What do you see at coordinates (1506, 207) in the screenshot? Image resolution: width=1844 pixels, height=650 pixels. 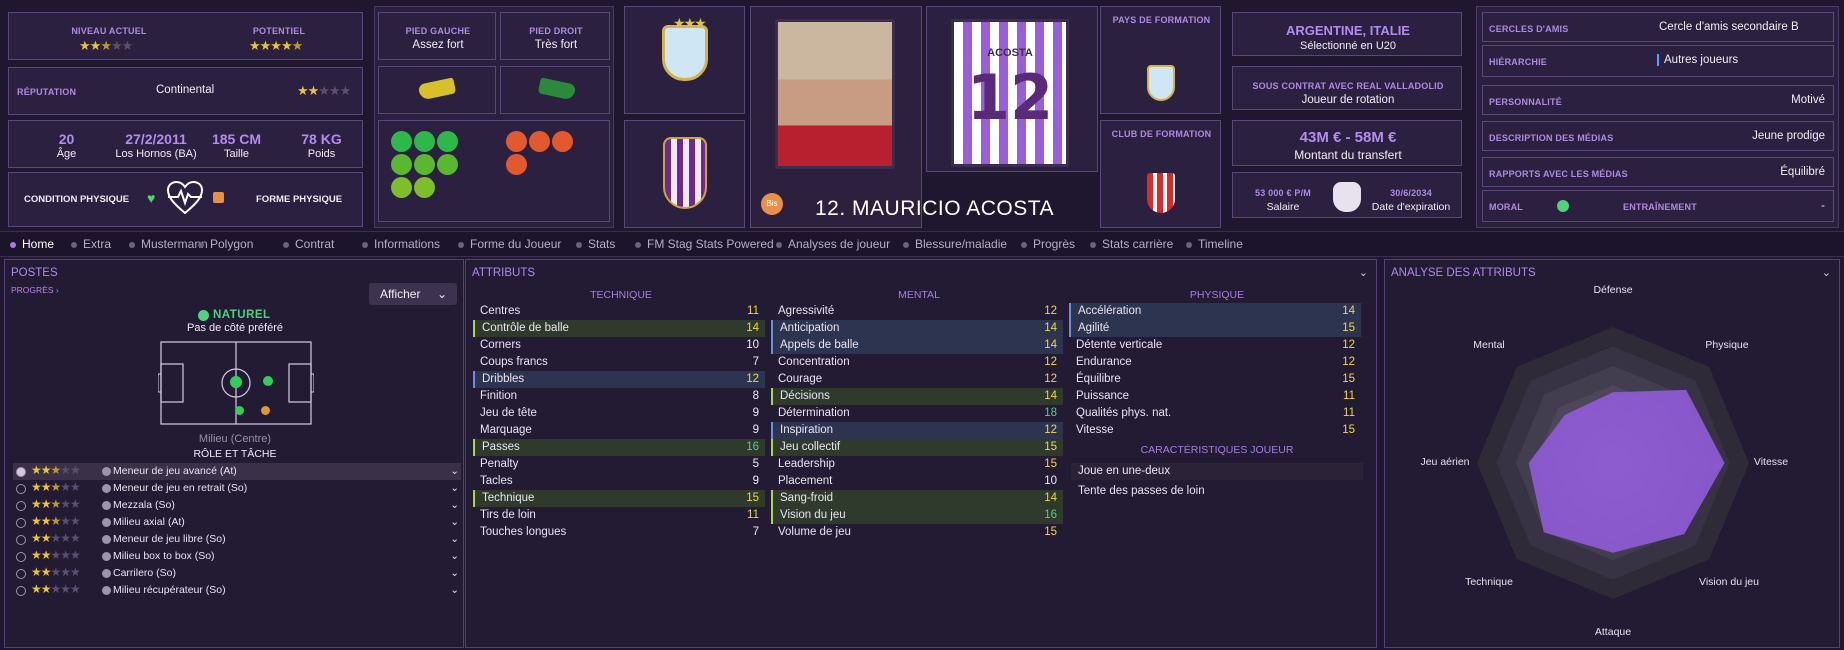 I see `moral-label: MORAL` at bounding box center [1506, 207].